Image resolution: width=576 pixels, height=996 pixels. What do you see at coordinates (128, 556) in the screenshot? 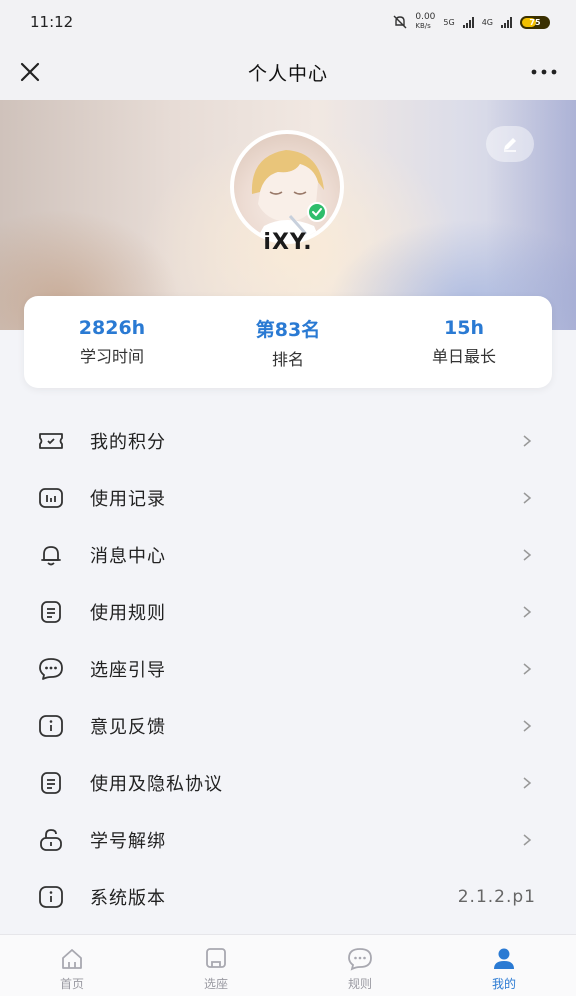
I see `menu-item-label: 消息中心` at bounding box center [128, 556].